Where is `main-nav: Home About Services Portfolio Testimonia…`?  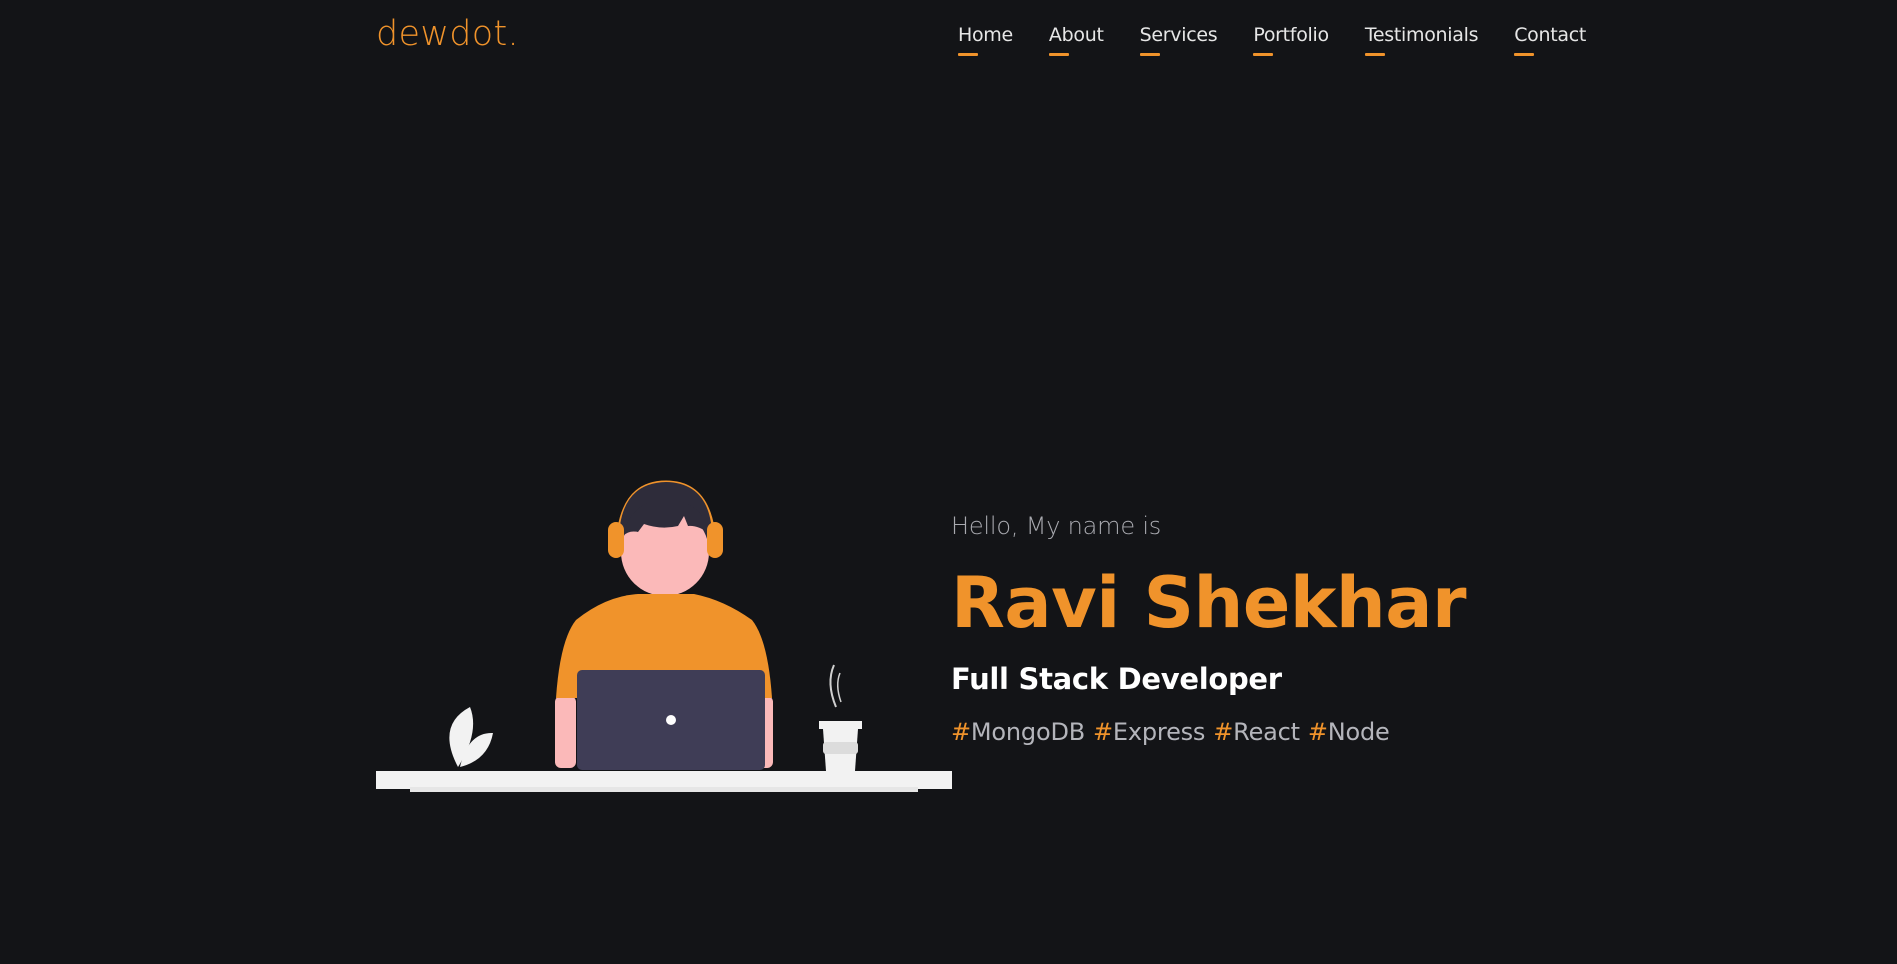
main-nav: Home About Services Portfolio Testimonia… is located at coordinates (1272, 40).